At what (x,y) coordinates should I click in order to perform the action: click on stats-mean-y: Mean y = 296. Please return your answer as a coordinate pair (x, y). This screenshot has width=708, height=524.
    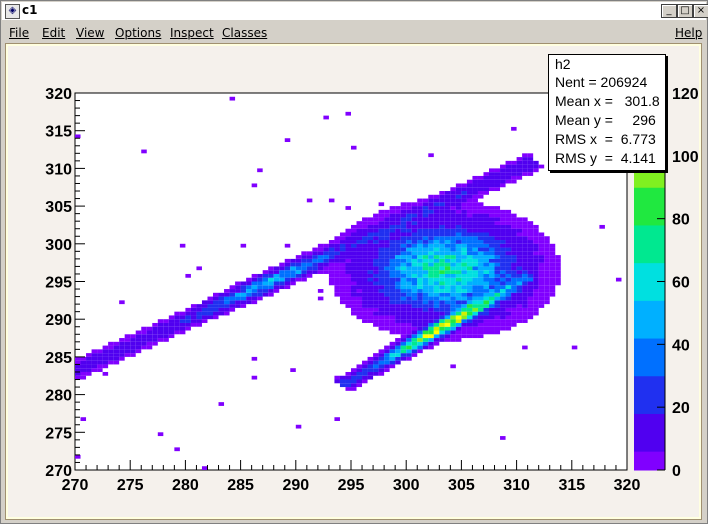
    Looking at the image, I should click on (605, 120).